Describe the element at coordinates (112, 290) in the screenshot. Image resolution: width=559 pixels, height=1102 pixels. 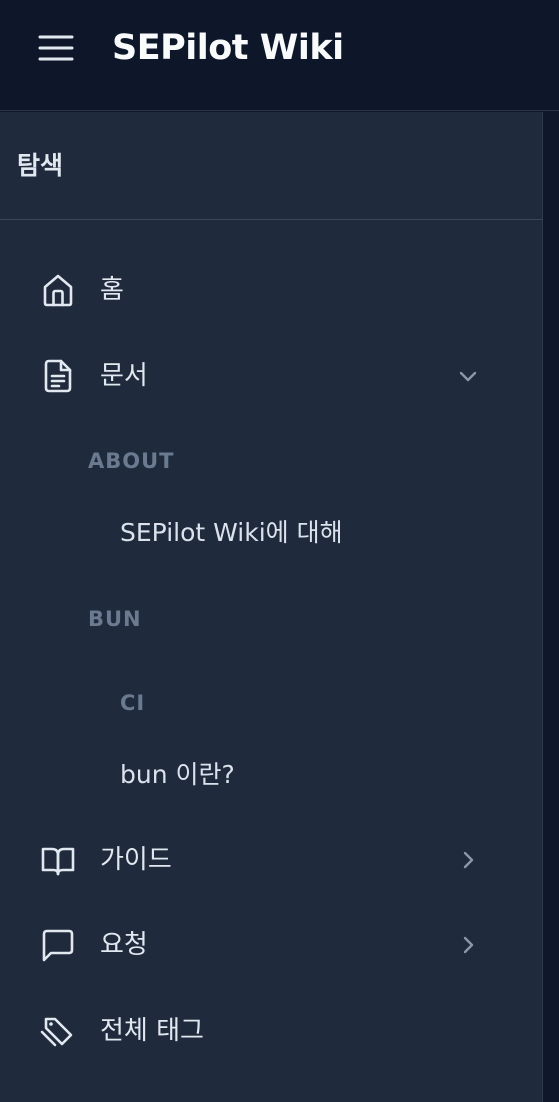
I see `sidebar-item-label: 홈` at that location.